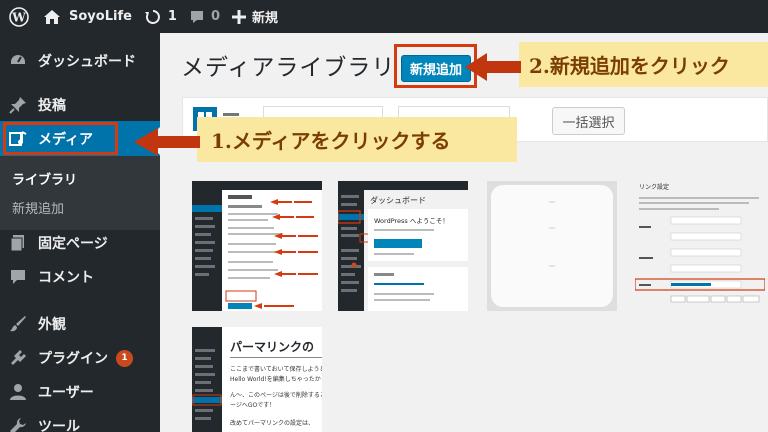 Image resolution: width=768 pixels, height=432 pixels. Describe the element at coordinates (73, 359) in the screenshot. I see `menu-label-plugins: プラグイン` at that location.